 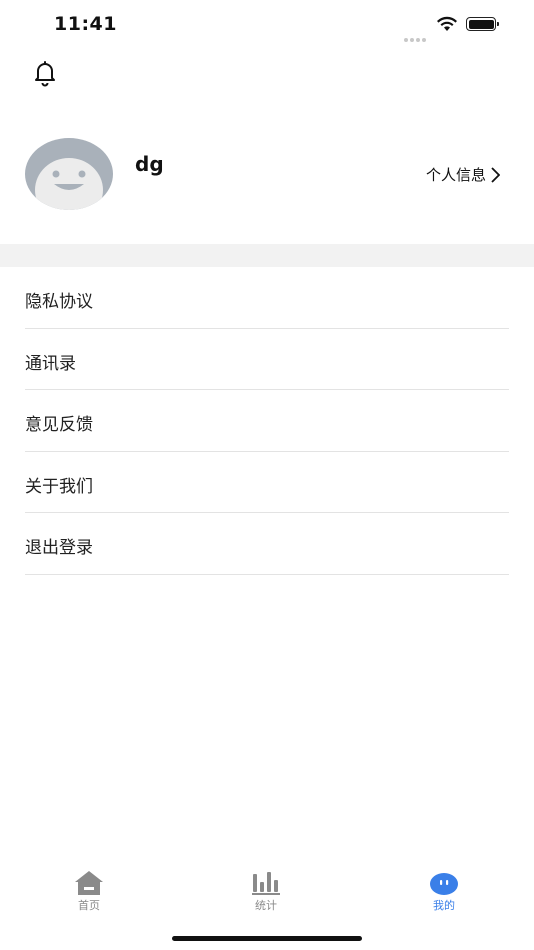 What do you see at coordinates (266, 883) in the screenshot?
I see `bar-chart-icon` at bounding box center [266, 883].